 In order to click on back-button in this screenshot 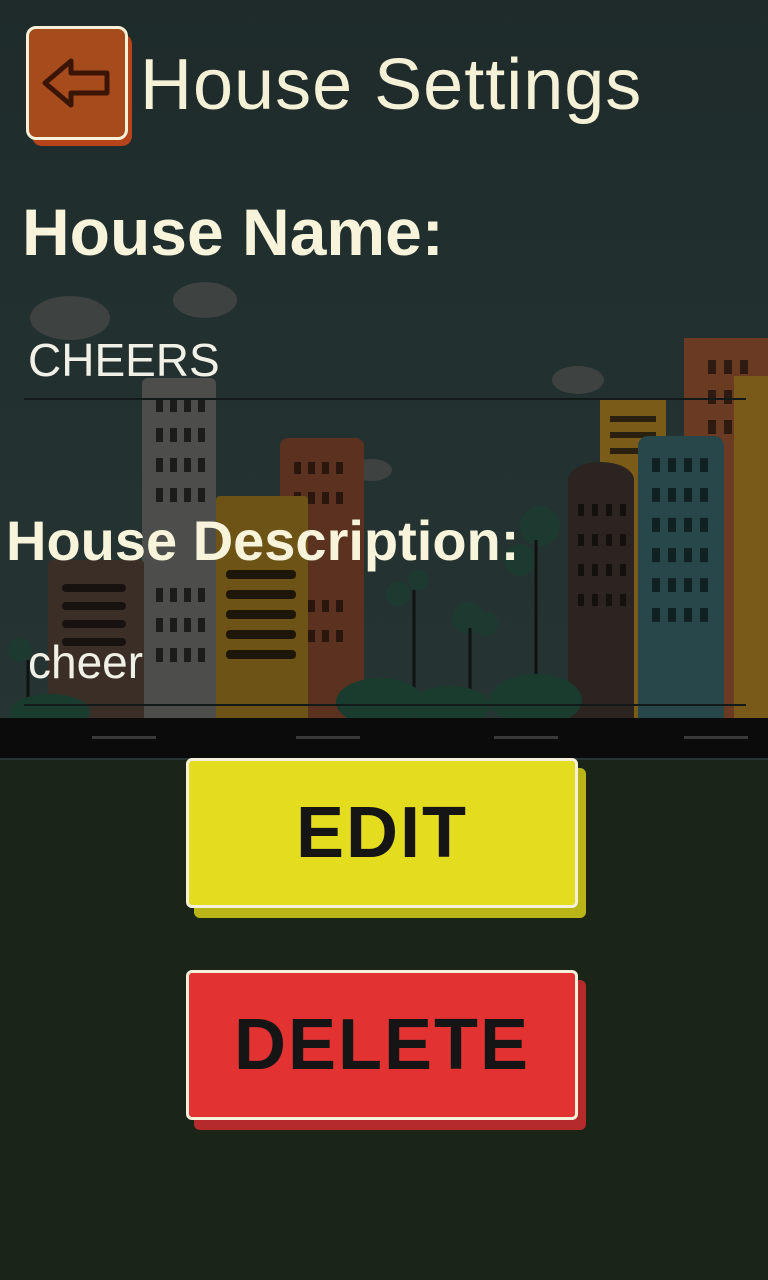, I will do `click(79, 86)`.